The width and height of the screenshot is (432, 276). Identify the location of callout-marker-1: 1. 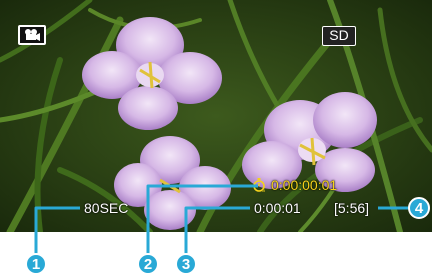
(36, 264).